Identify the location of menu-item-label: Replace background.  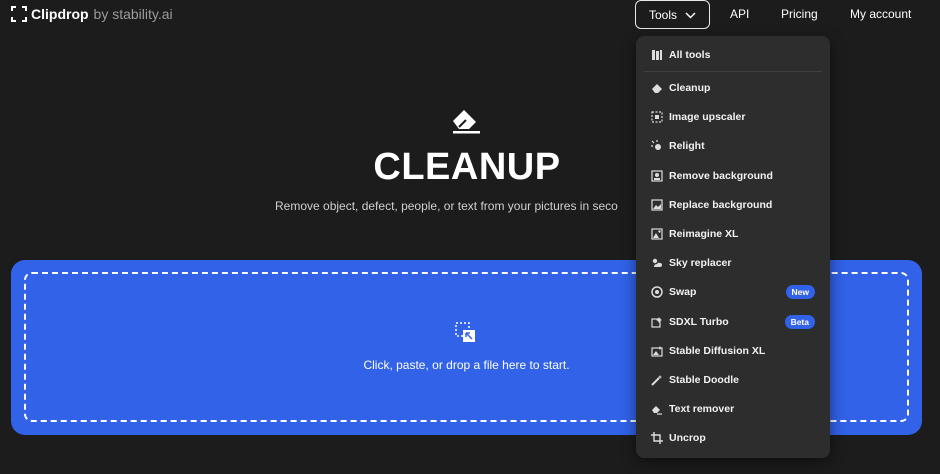
(721, 205).